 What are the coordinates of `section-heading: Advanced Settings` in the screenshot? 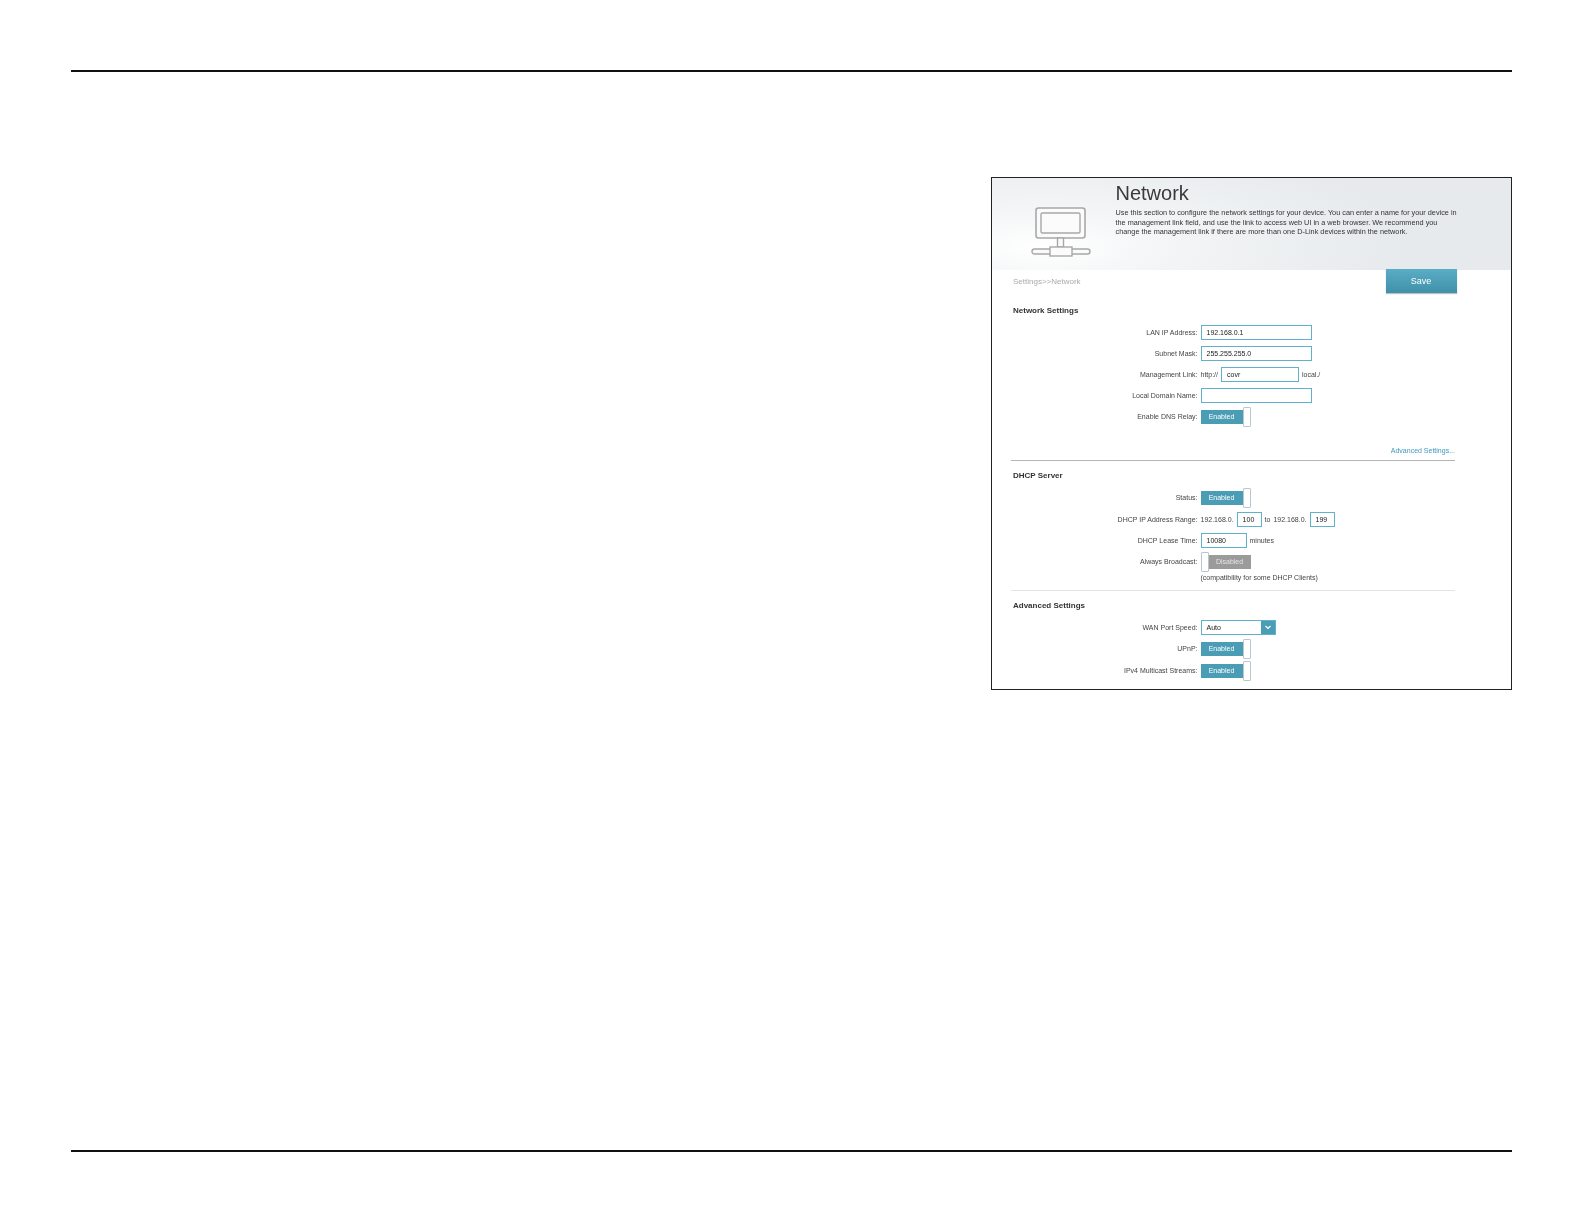 It's located at (1049, 605).